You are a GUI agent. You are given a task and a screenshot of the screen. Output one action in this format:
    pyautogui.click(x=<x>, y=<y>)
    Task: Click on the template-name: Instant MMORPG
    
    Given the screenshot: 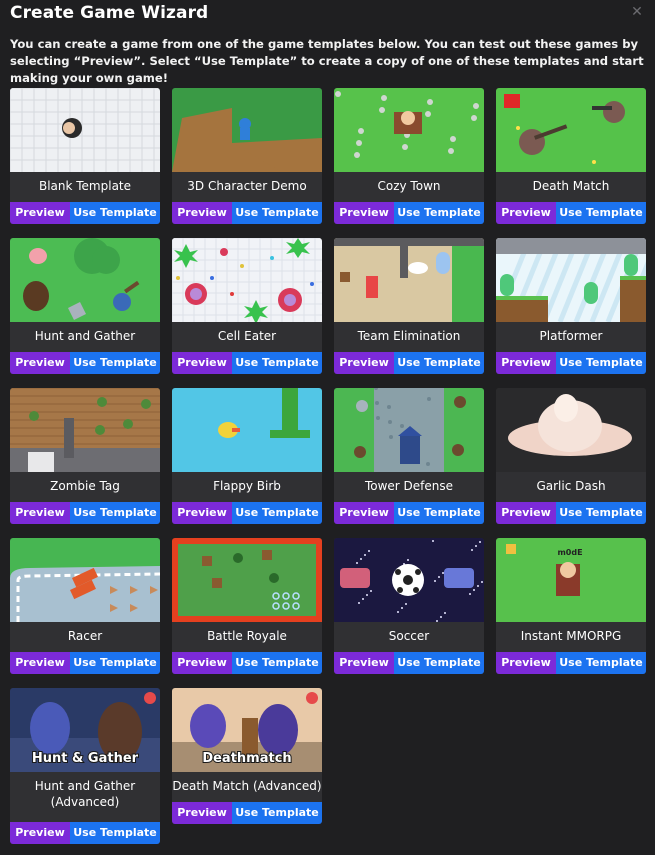 What is the action you would take?
    pyautogui.click(x=571, y=636)
    